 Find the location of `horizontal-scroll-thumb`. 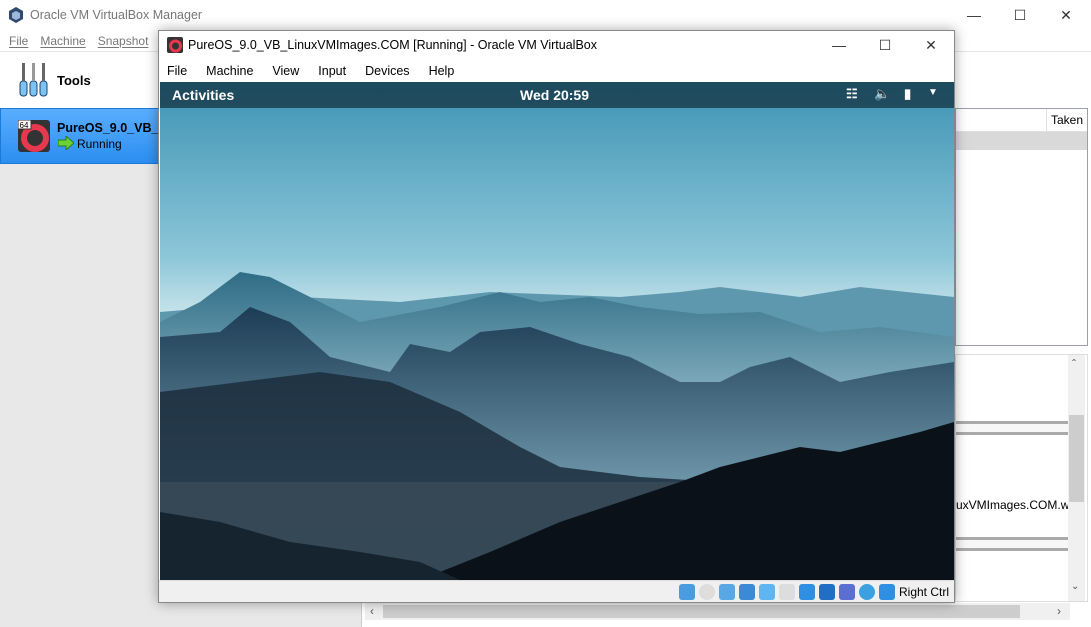

horizontal-scroll-thumb is located at coordinates (701, 611).